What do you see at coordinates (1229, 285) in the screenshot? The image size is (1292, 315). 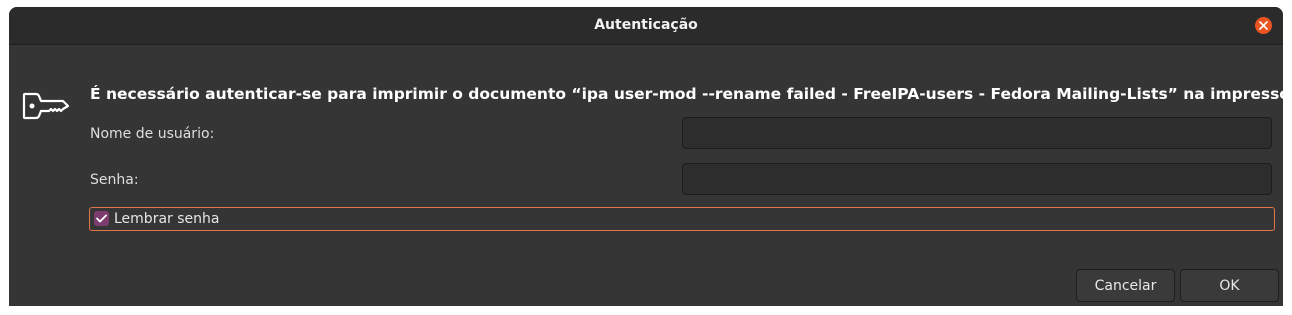 I see `ok-button: OK` at bounding box center [1229, 285].